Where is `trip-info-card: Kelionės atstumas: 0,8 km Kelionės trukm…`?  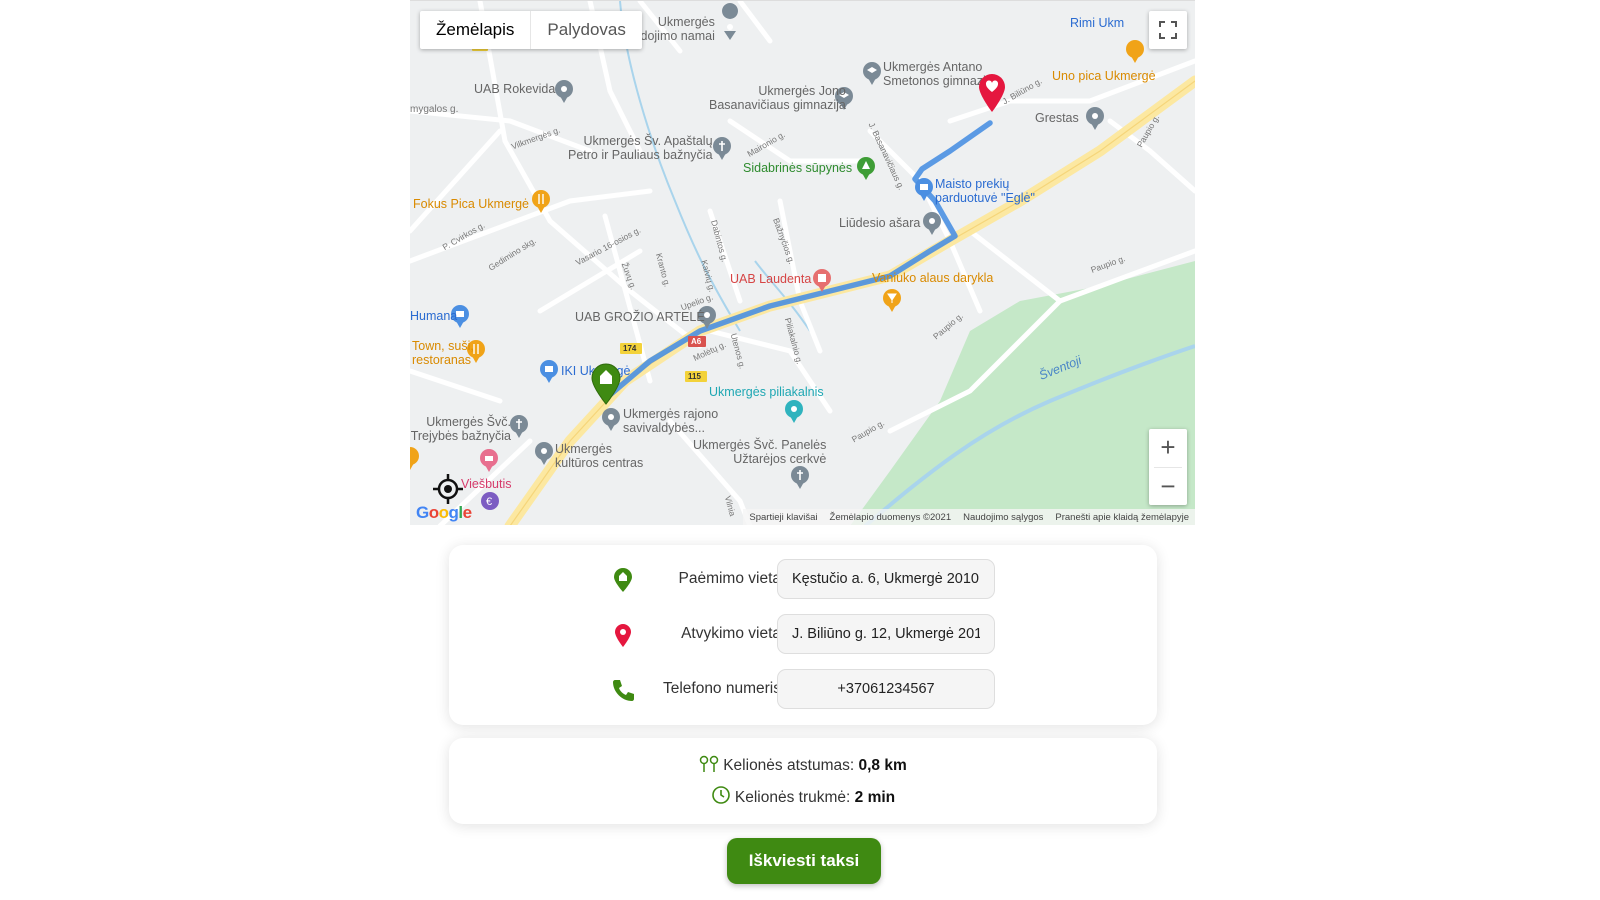 trip-info-card: Kelionės atstumas: 0,8 km Kelionės trukm… is located at coordinates (803, 781).